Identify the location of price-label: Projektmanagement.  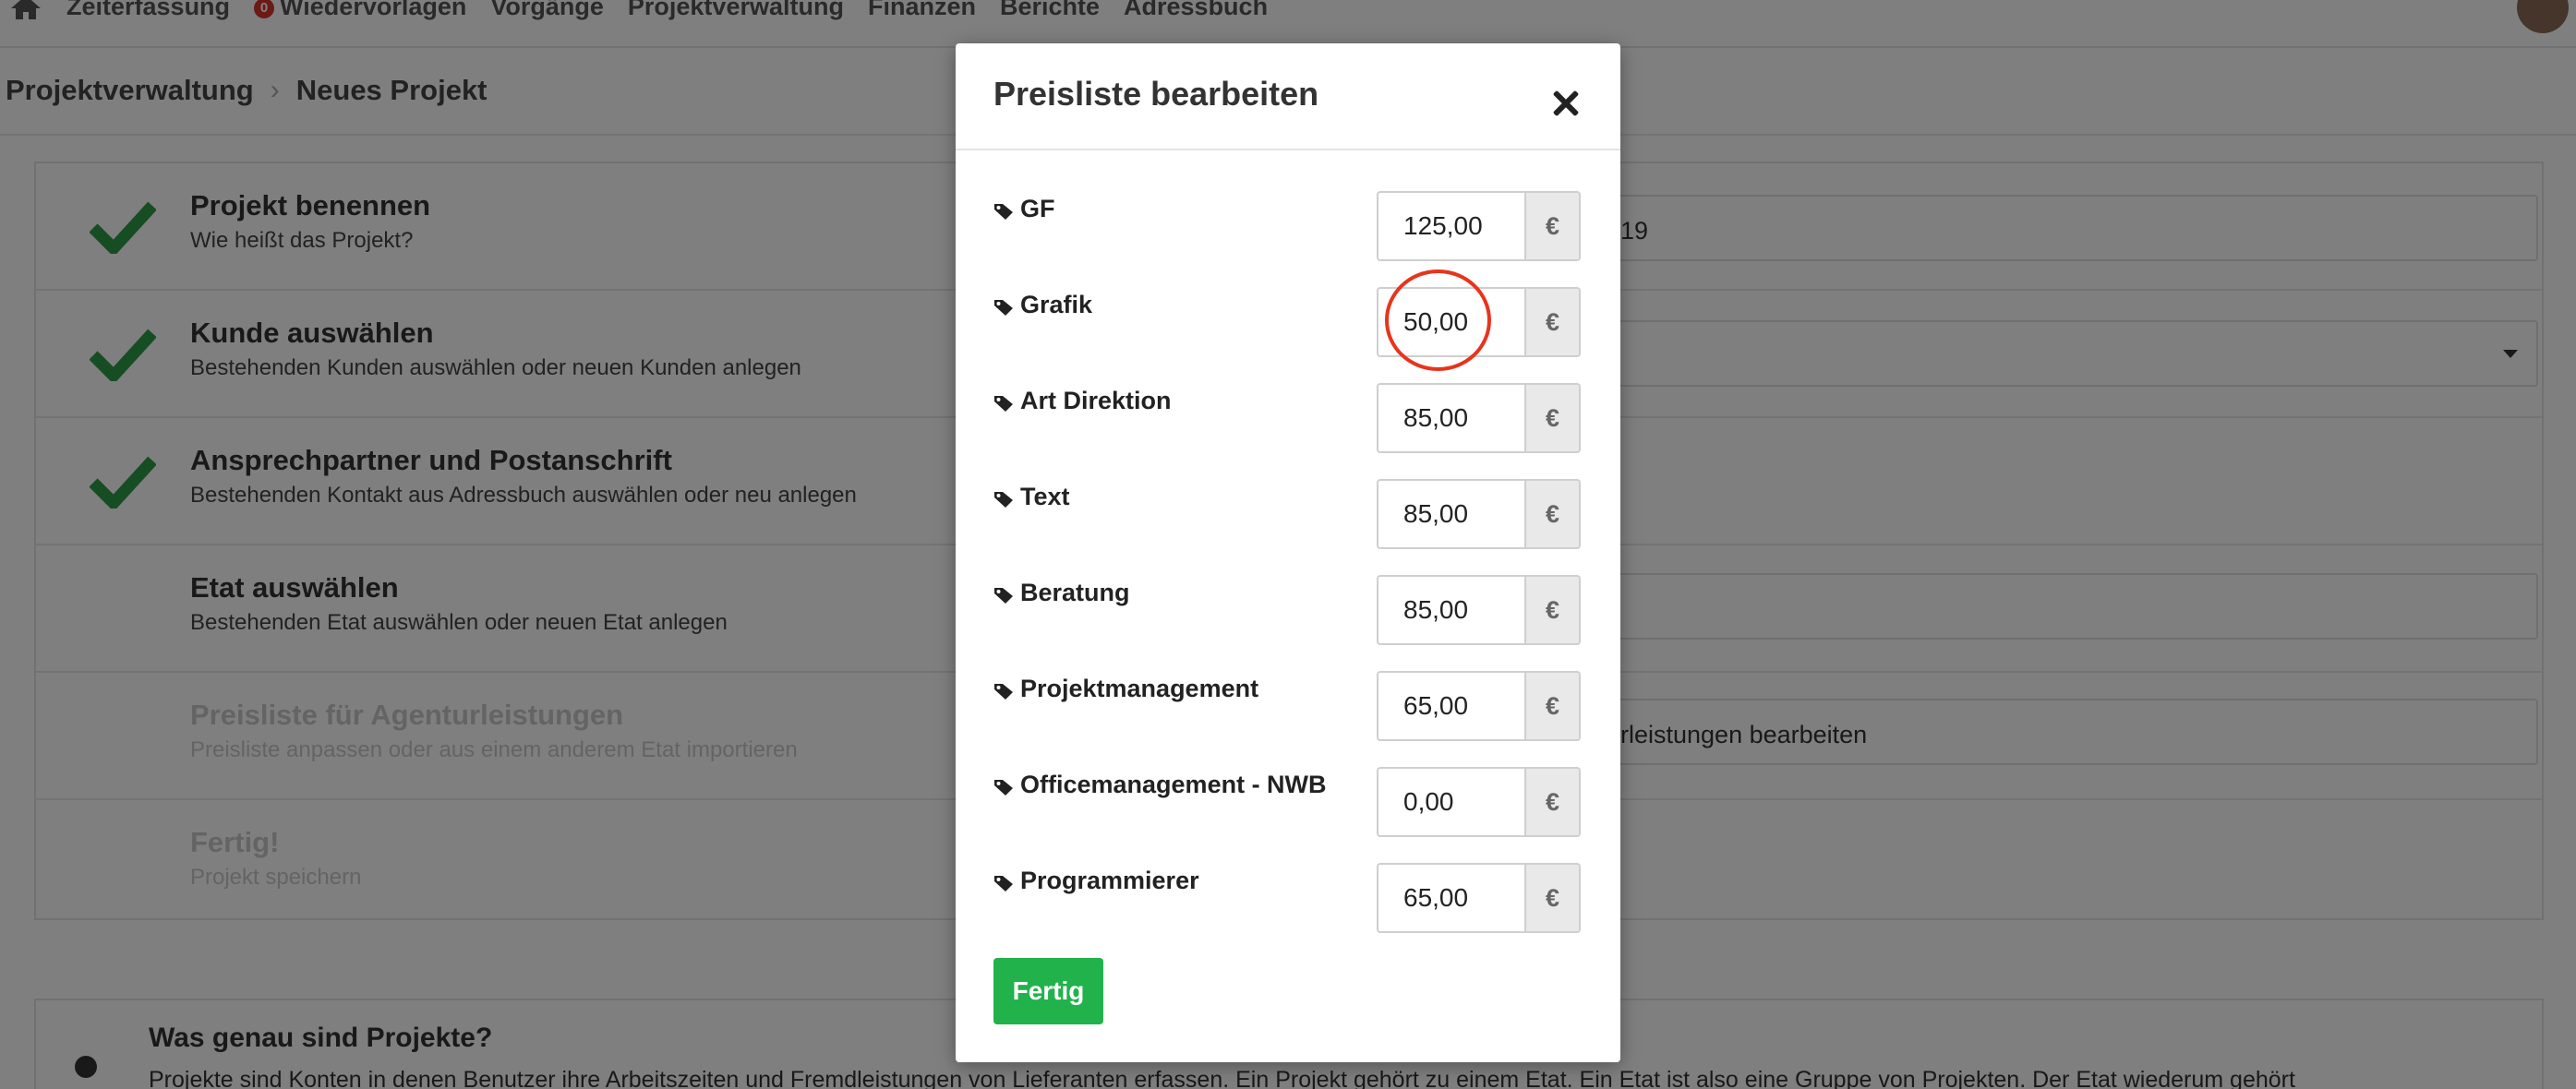
(1139, 688).